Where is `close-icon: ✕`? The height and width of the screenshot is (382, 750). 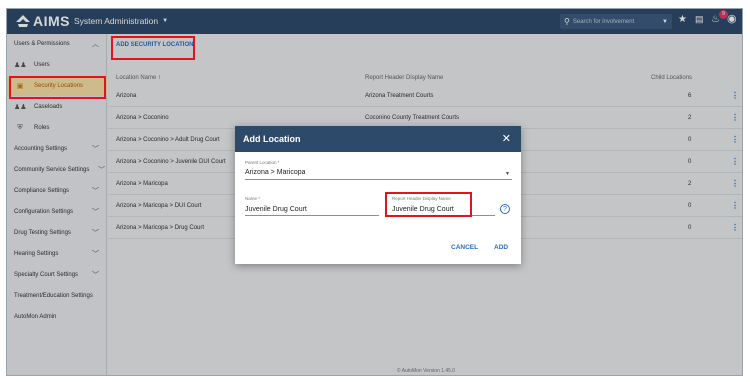
close-icon: ✕ is located at coordinates (506, 138).